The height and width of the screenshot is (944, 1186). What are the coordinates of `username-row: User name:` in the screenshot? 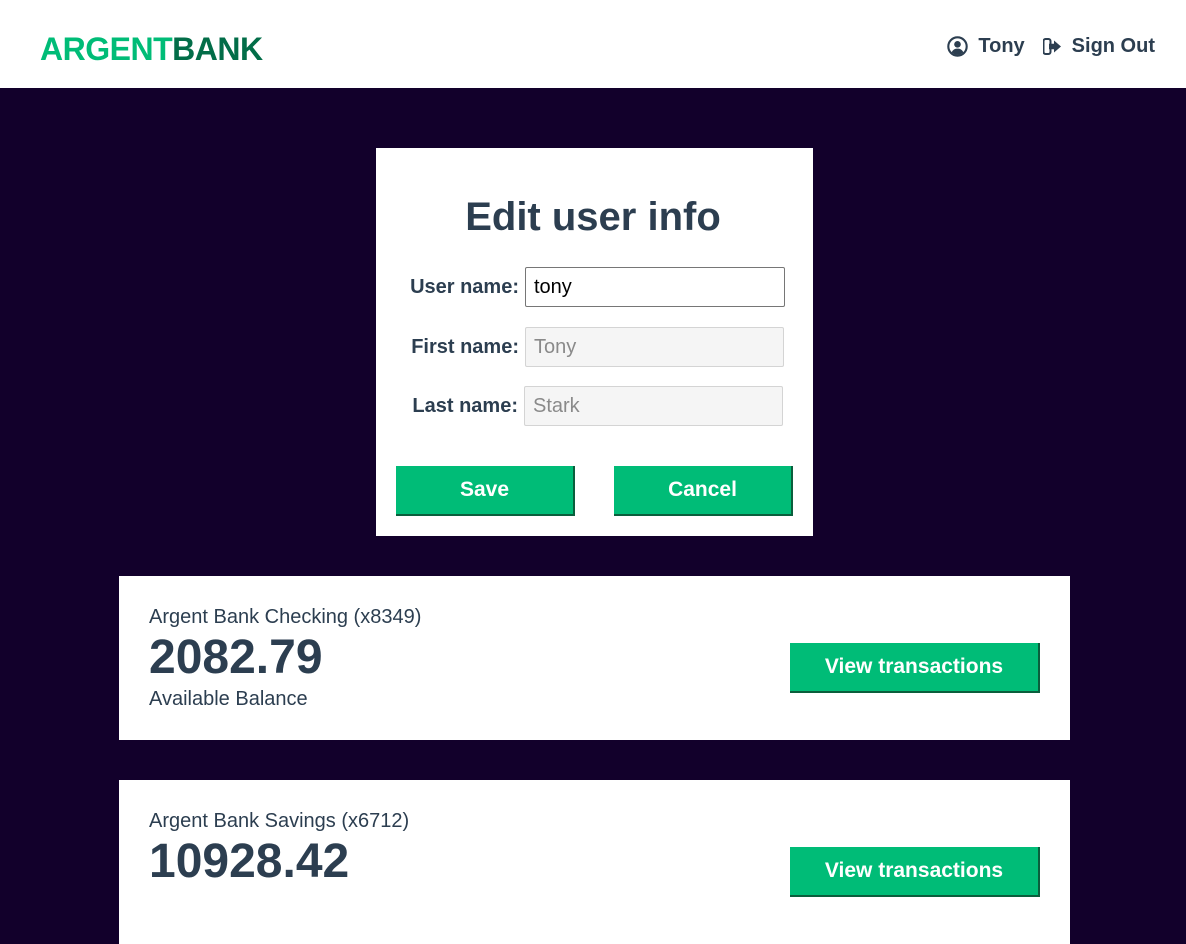 It's located at (597, 287).